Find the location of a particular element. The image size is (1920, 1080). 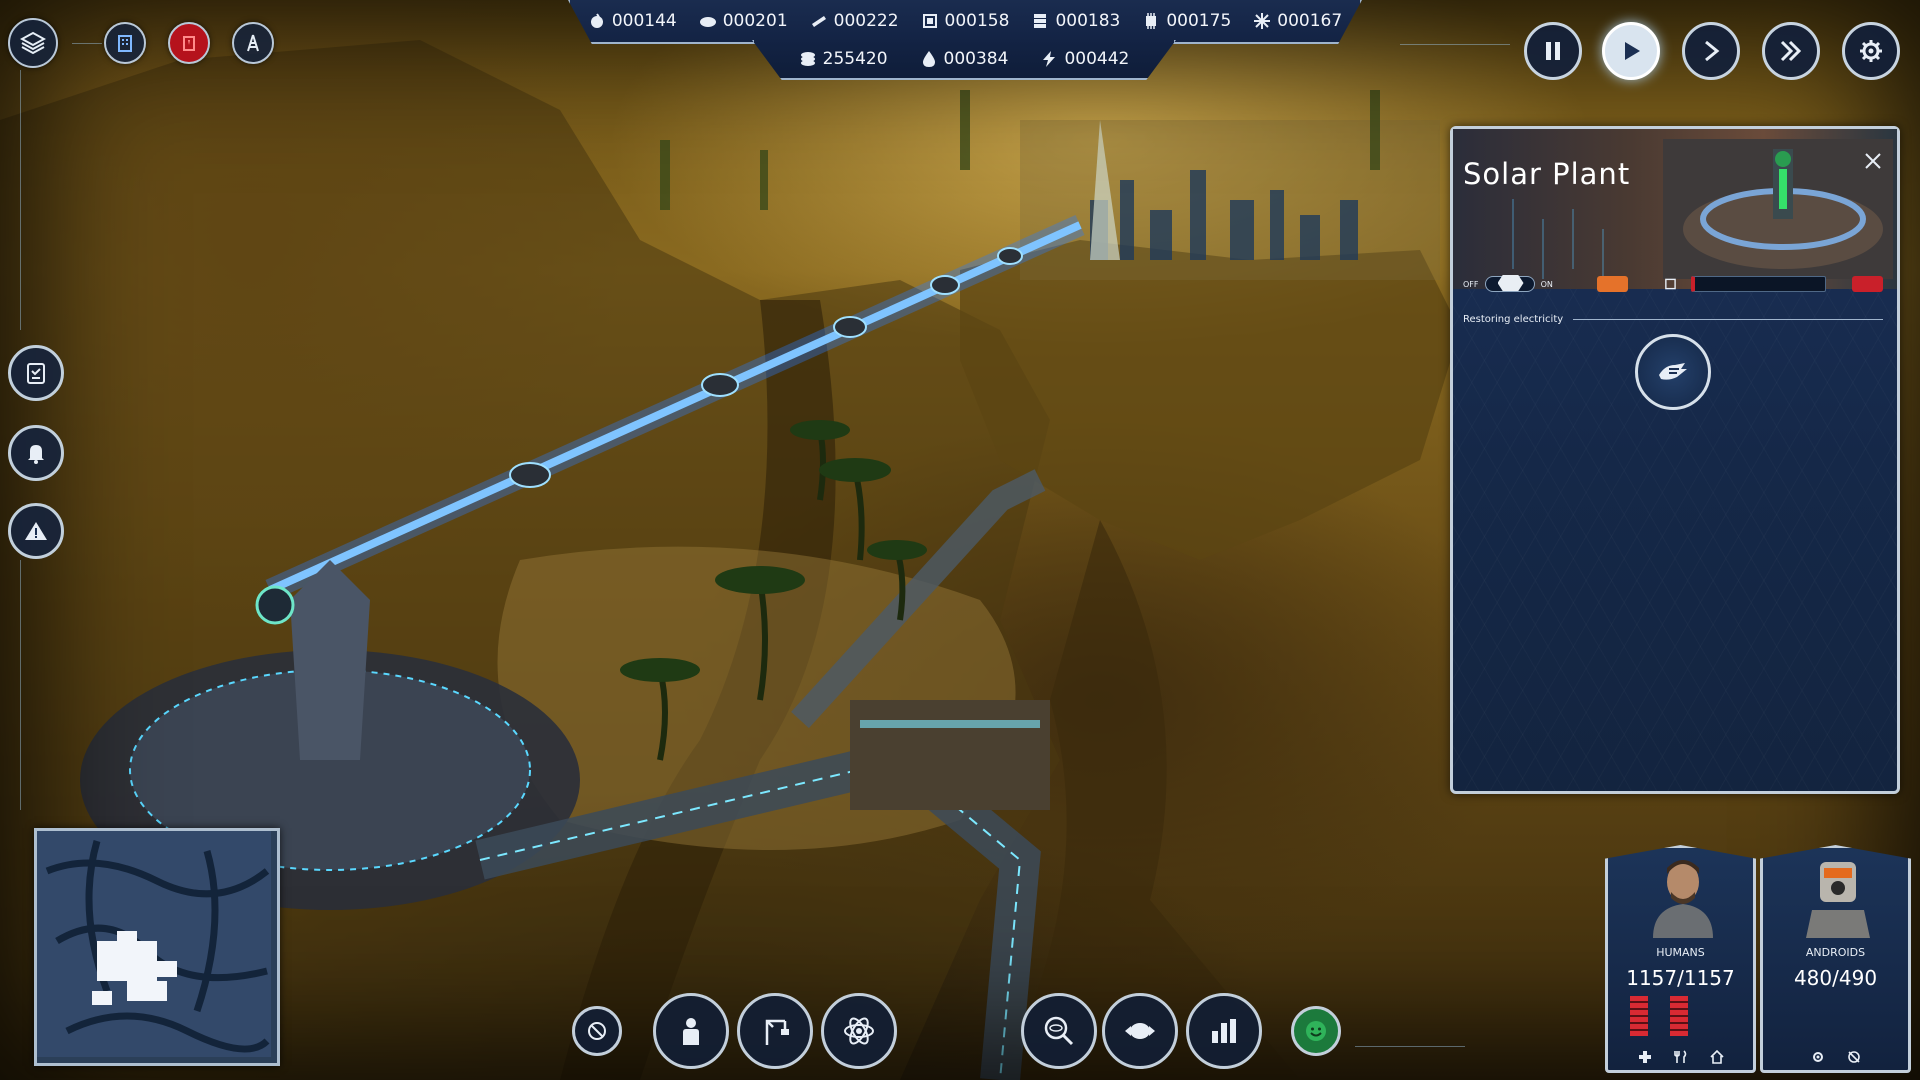

power-layer-button is located at coordinates (253, 43).